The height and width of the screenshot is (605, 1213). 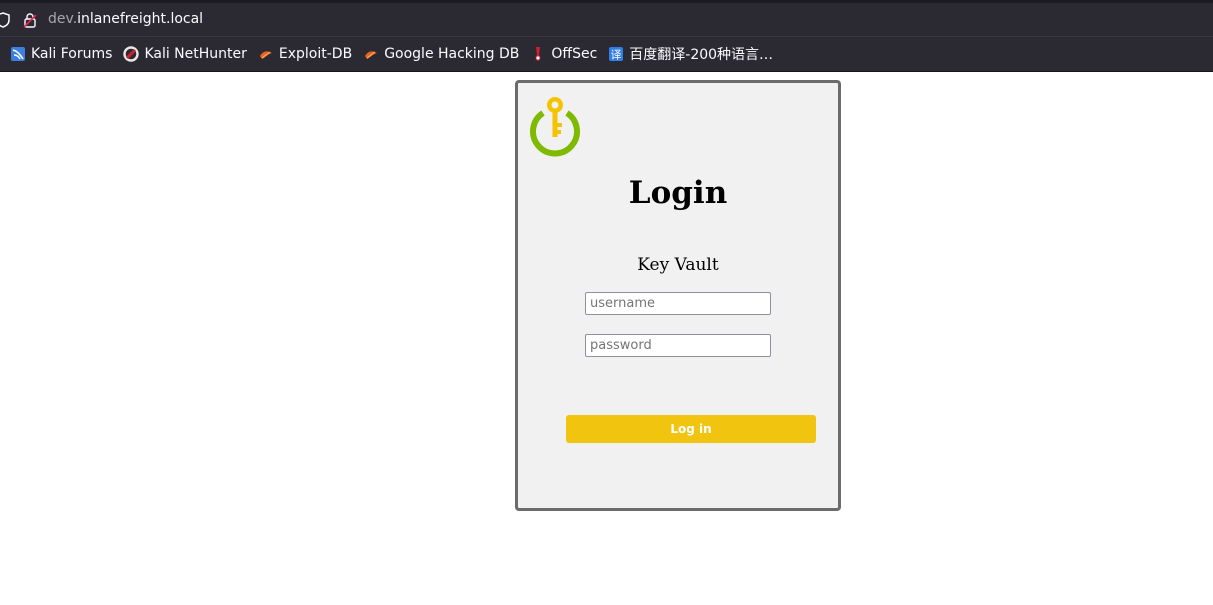 I want to click on bookmark-google-hacking-db: Google Hacking DB, so click(x=443, y=54).